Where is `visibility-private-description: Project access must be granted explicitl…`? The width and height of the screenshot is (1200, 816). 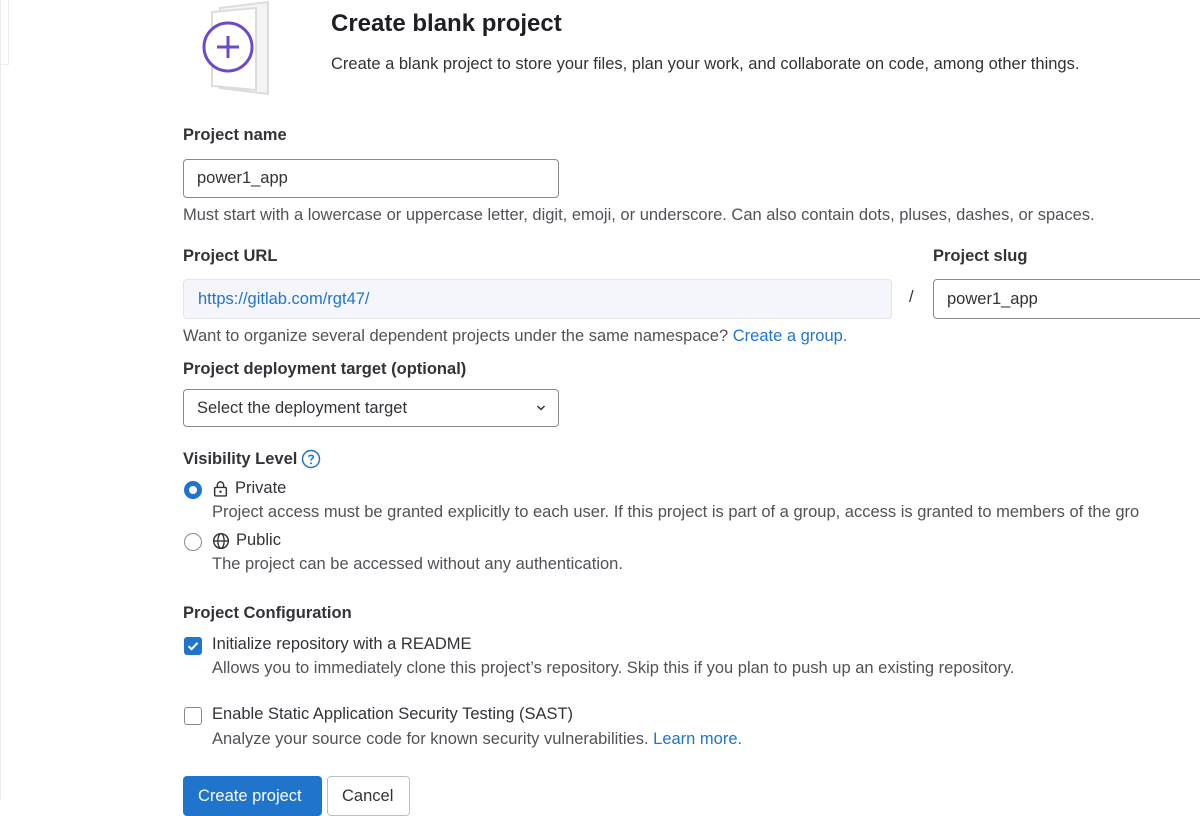 visibility-private-description: Project access must be granted explicitl… is located at coordinates (676, 512).